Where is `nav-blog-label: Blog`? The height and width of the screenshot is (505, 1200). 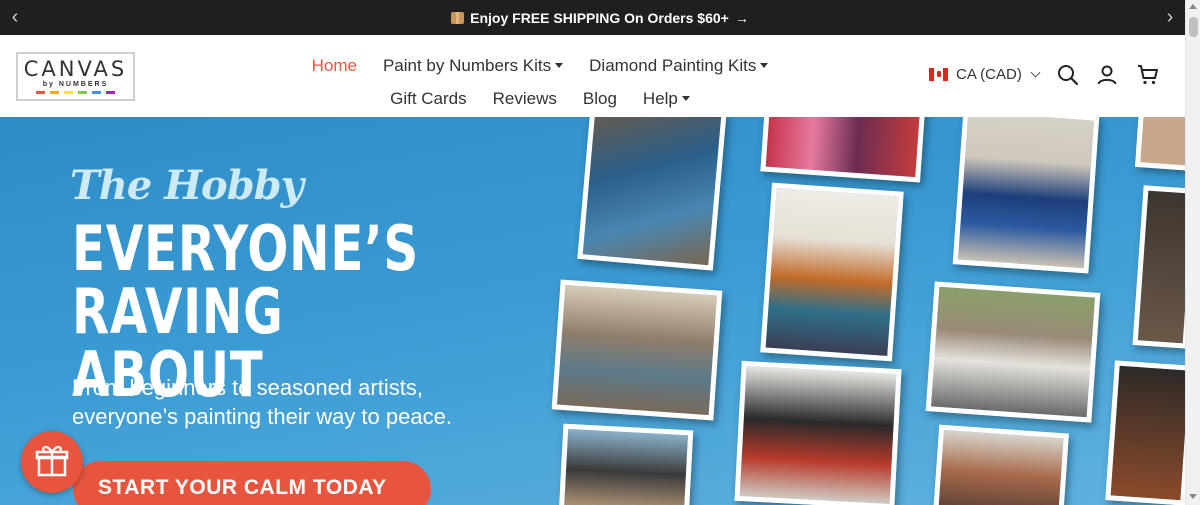 nav-blog-label: Blog is located at coordinates (599, 98).